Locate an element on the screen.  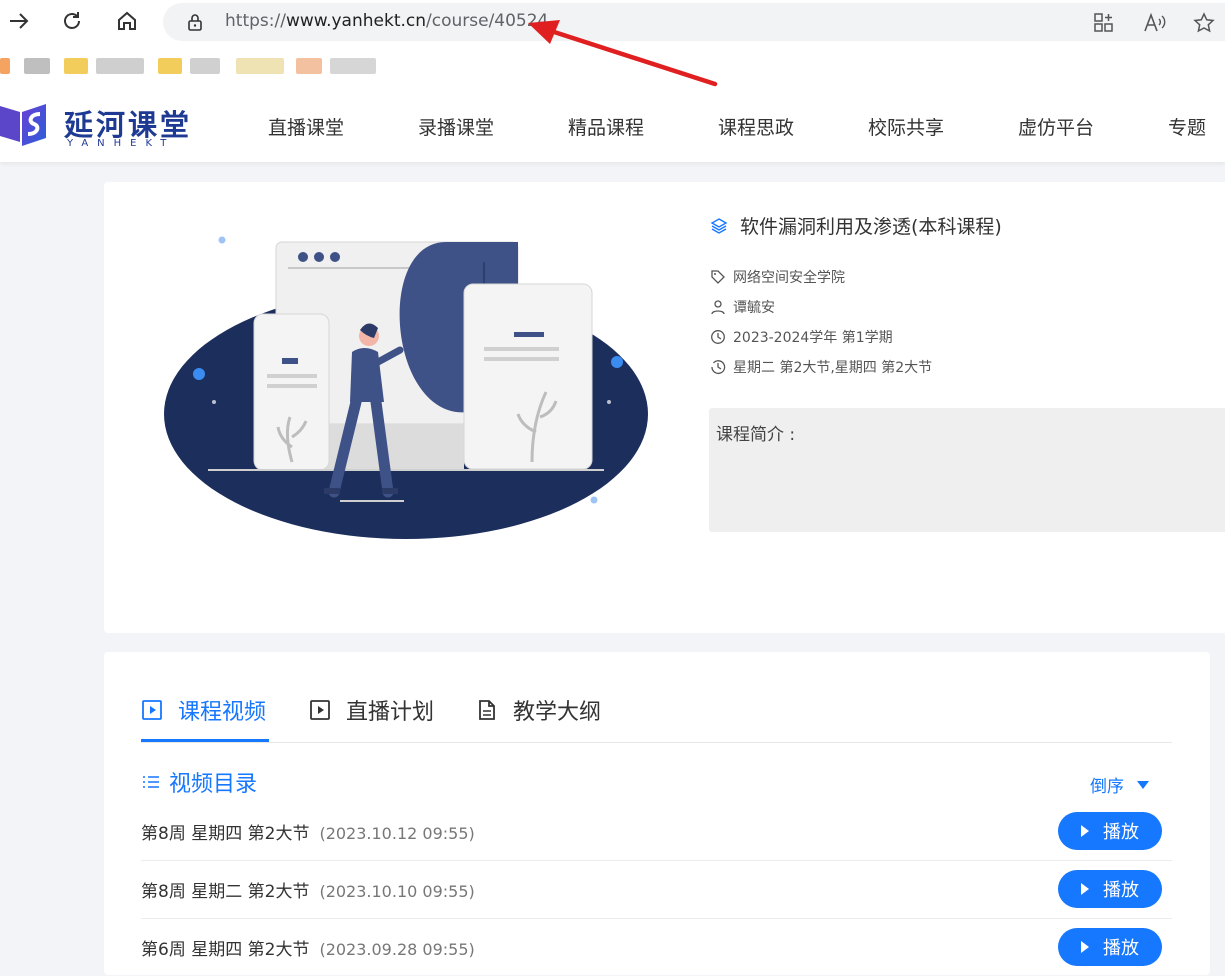
course-intro-label: 课程简介 : is located at coordinates (756, 435).